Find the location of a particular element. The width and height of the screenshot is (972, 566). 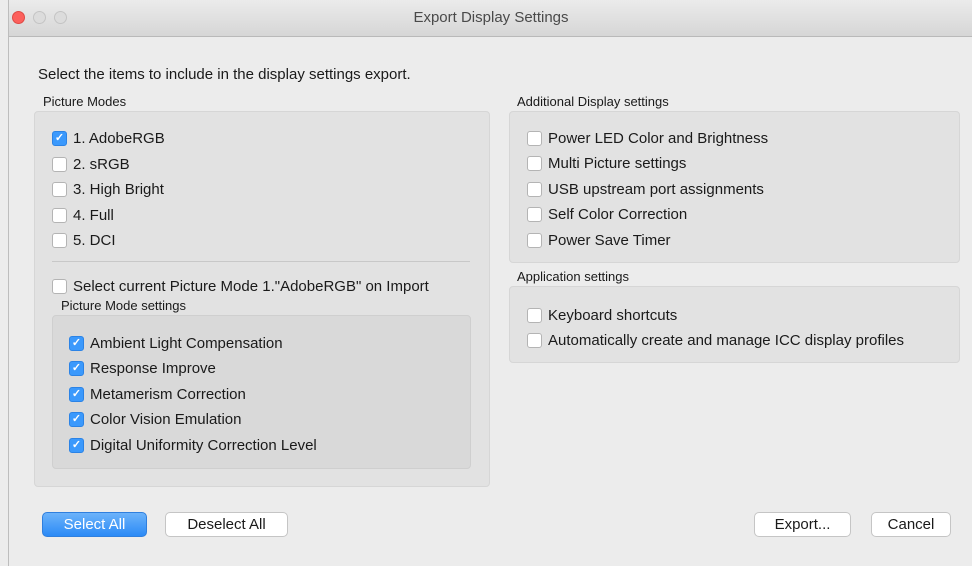

title-bar: Export Display Settings is located at coordinates (490, 18).